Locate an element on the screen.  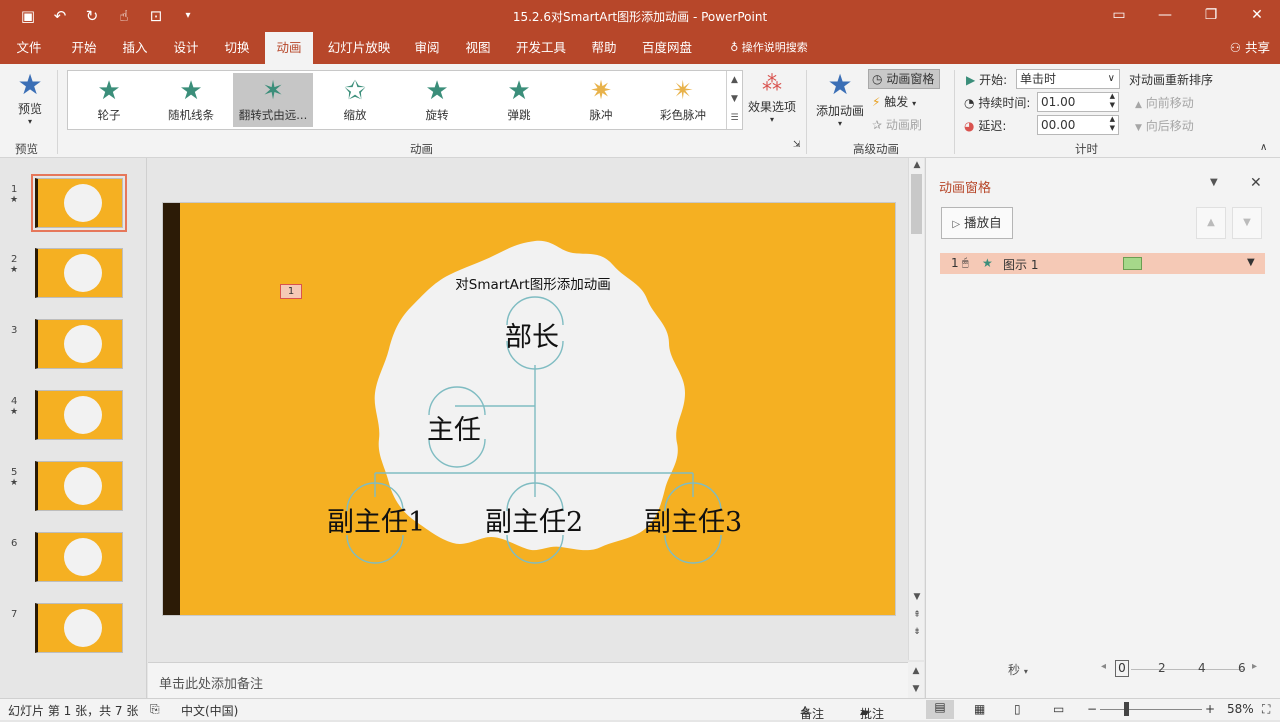
animation-painter-button: ✰ 动画刷 is located at coordinates (897, 124).